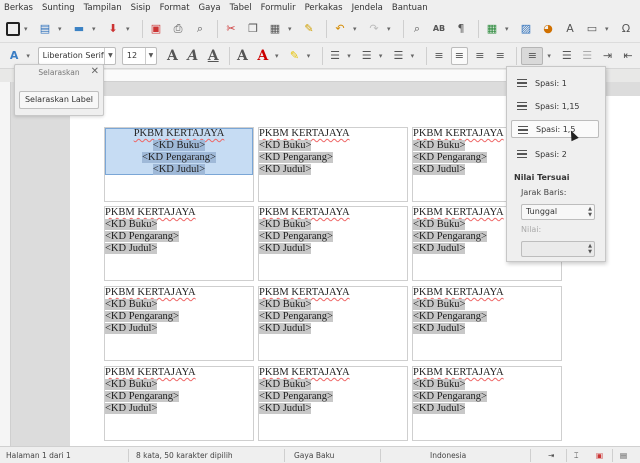 This screenshot has width=640, height=463. I want to click on print-icon: ⎙, so click(178, 29).